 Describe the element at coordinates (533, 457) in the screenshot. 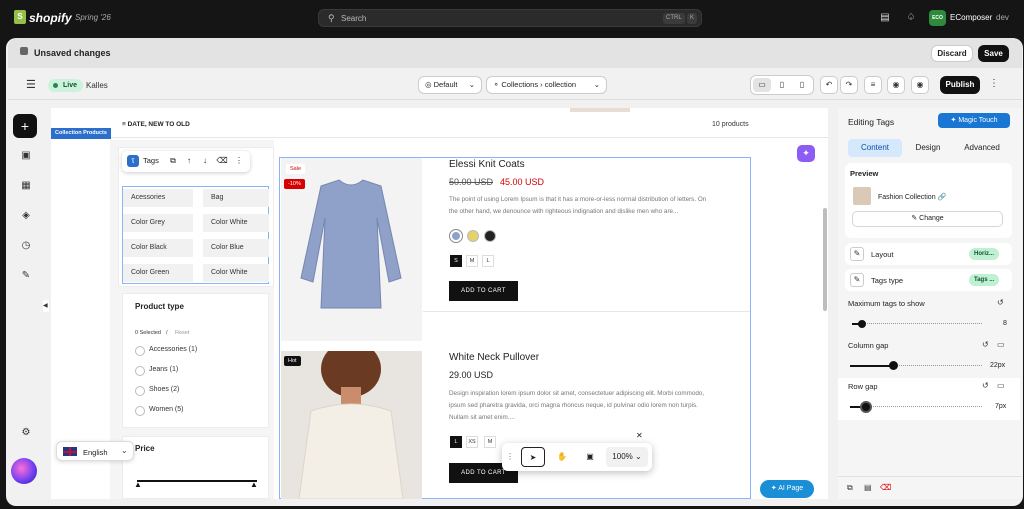

I see `select-tool-icon: ➤` at that location.